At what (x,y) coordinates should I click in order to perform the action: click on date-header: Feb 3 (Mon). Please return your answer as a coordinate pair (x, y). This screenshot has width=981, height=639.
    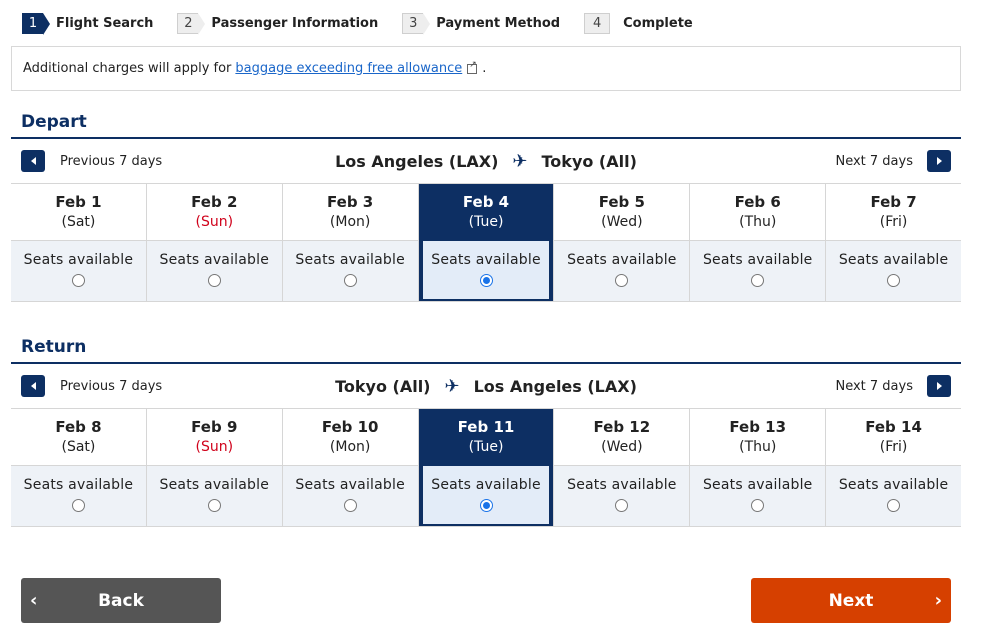
    Looking at the image, I should click on (350, 212).